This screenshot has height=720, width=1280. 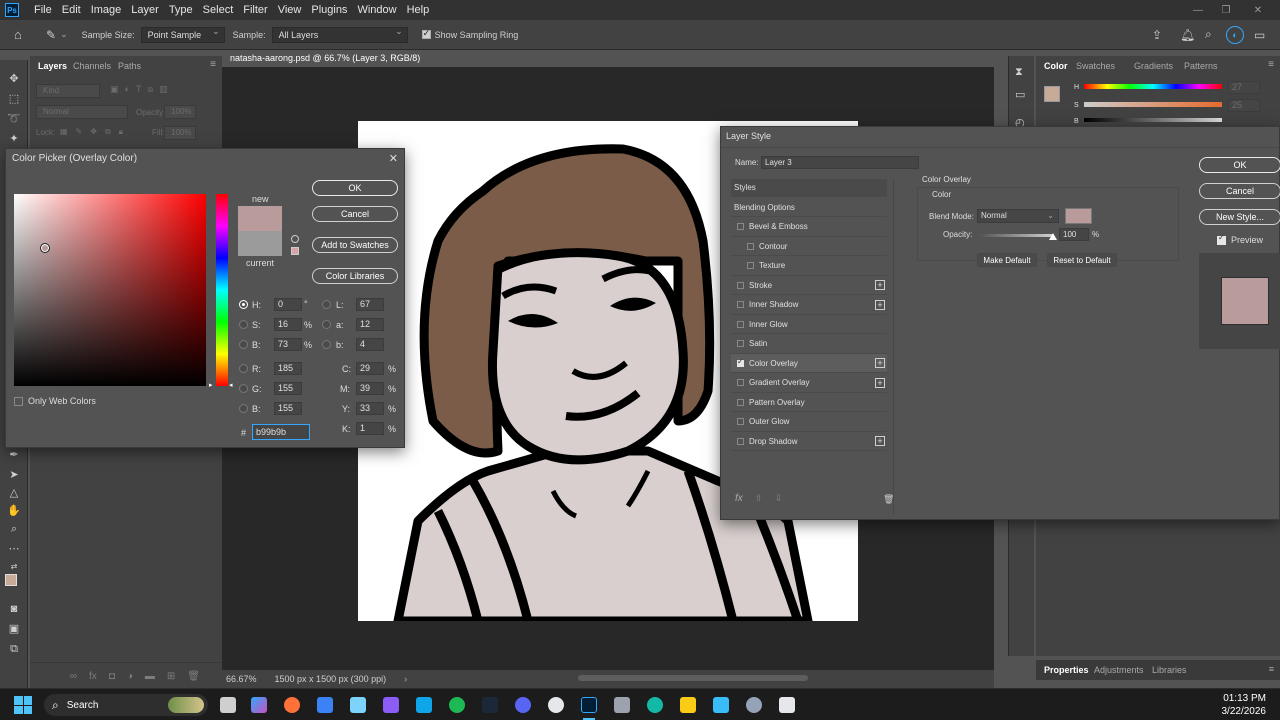 What do you see at coordinates (809, 441) in the screenshot?
I see `style-item-drop-shadow: Drop Shadow +` at bounding box center [809, 441].